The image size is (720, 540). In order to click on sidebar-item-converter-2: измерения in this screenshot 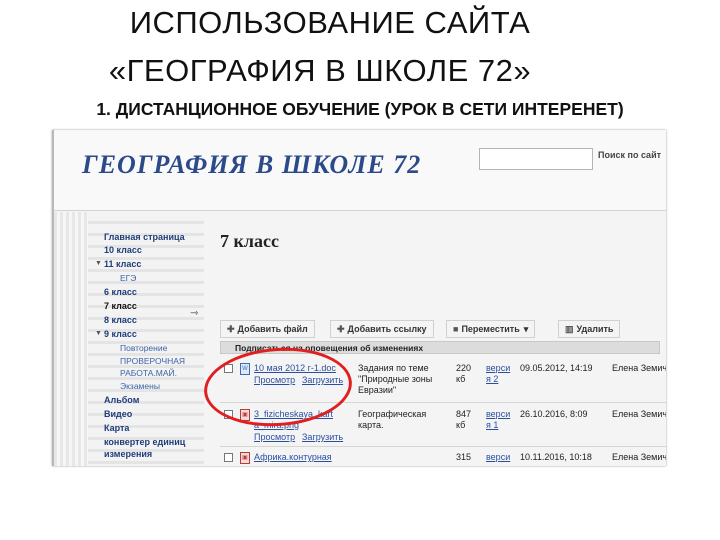, I will do `click(128, 454)`.